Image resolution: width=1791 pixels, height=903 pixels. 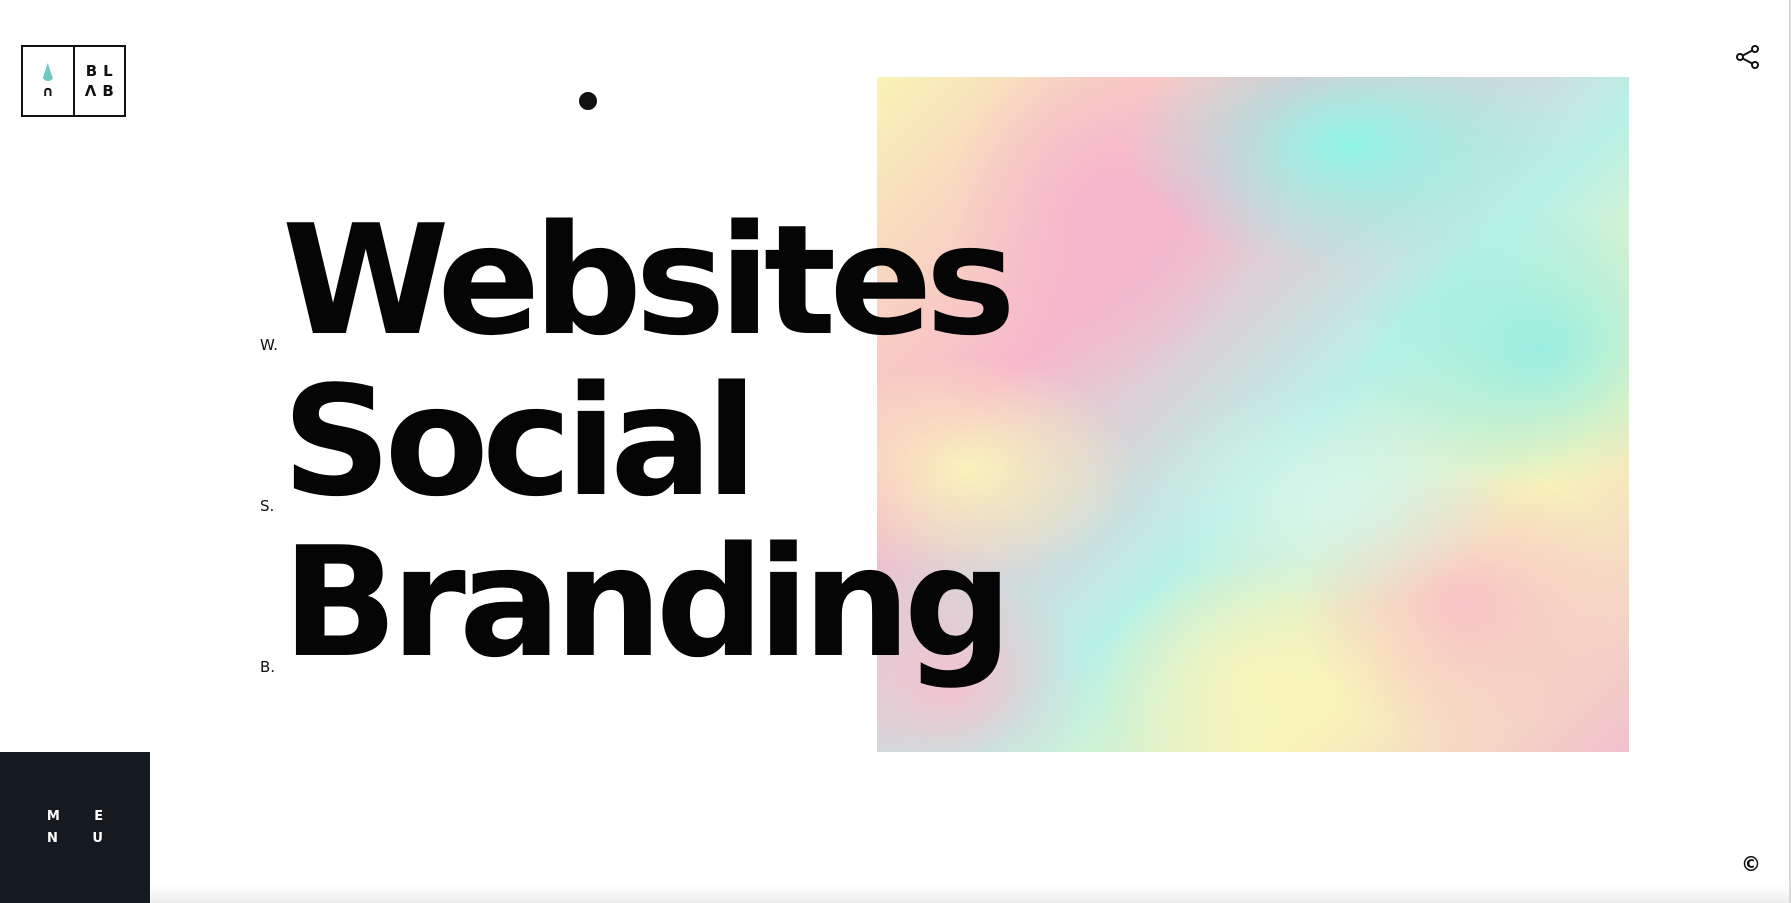 What do you see at coordinates (48, 92) in the screenshot?
I see `logo-mark: ∩` at bounding box center [48, 92].